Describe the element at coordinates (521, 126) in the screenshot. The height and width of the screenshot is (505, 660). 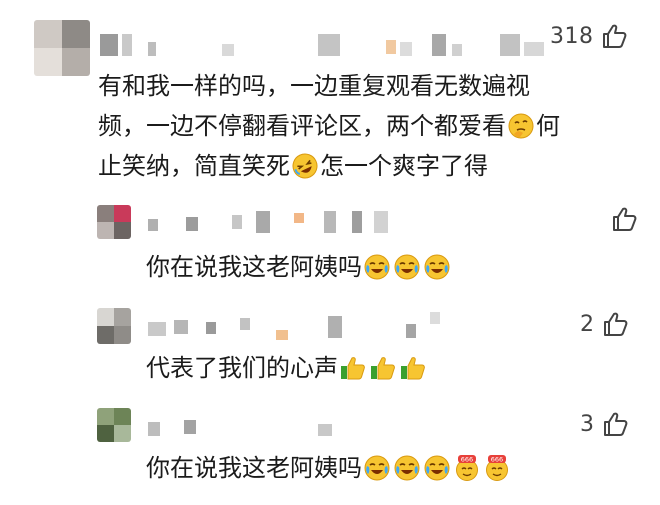
I see `thinking-face-emoji` at that location.